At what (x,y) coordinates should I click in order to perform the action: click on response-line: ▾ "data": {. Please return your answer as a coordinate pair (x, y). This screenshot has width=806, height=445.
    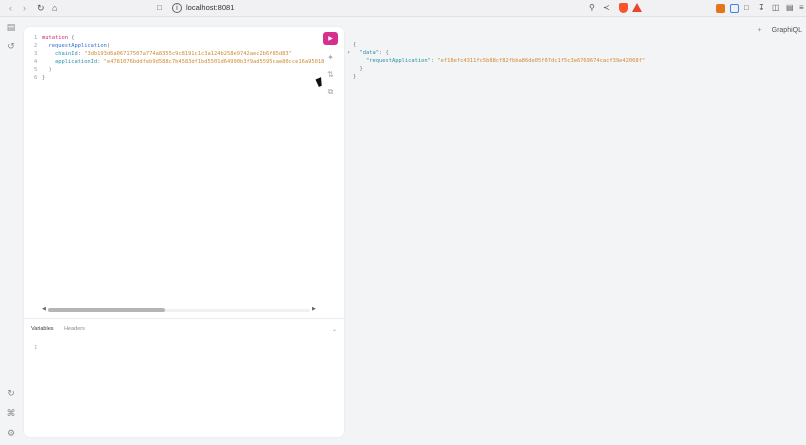
    Looking at the image, I should click on (496, 54).